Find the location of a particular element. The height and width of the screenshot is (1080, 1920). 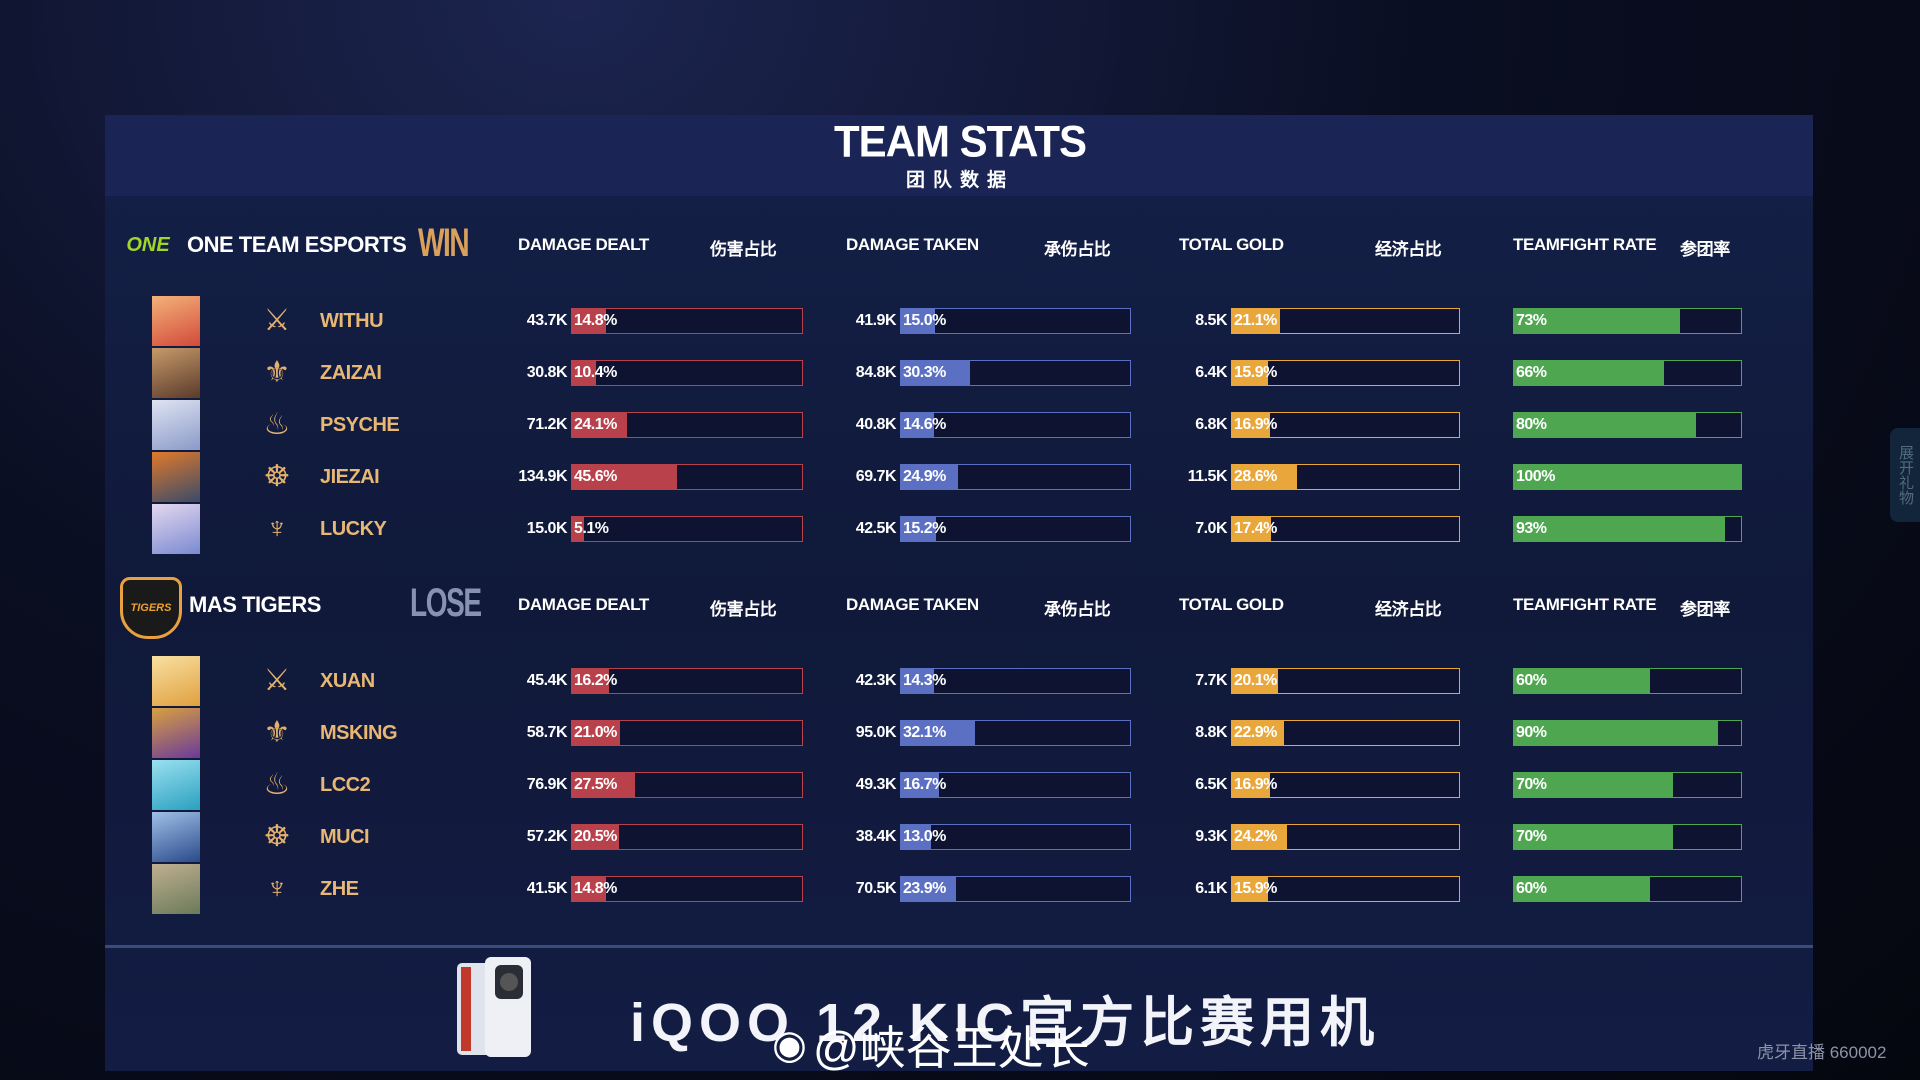

damage-share-bar: 21.0% is located at coordinates (687, 733).